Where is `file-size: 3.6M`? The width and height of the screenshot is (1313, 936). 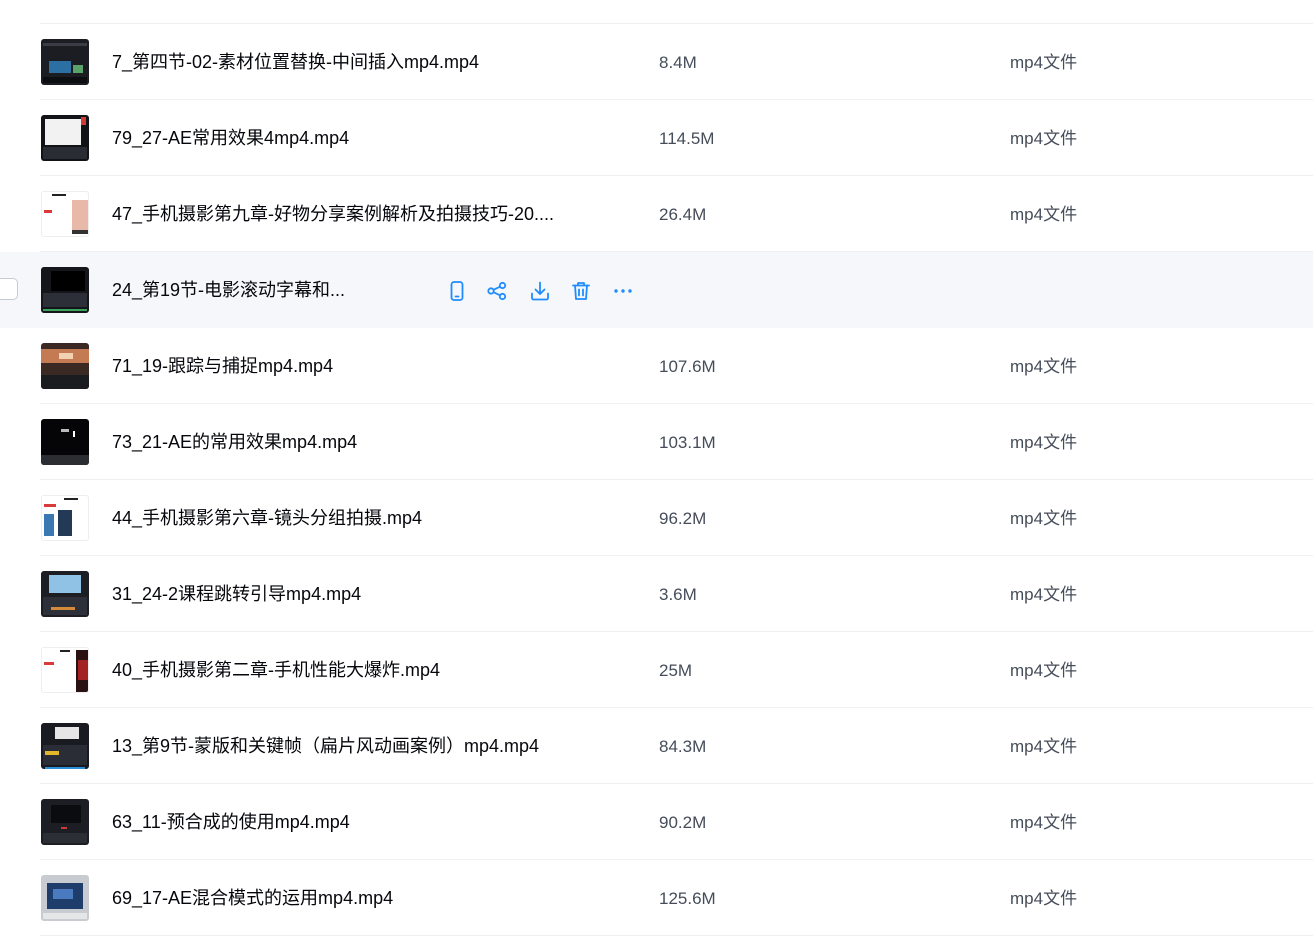
file-size: 3.6M is located at coordinates (678, 594).